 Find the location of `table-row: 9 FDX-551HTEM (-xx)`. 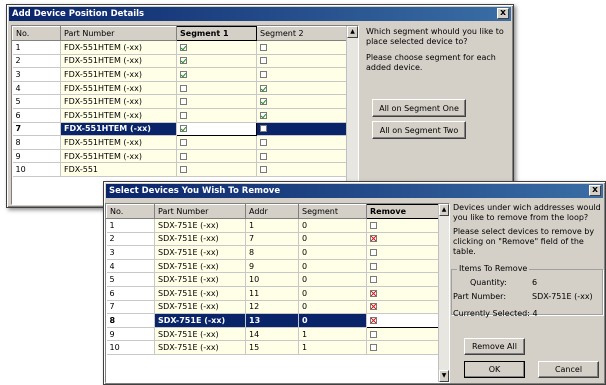

table-row: 9 FDX-551HTEM (-xx) is located at coordinates (180, 156).